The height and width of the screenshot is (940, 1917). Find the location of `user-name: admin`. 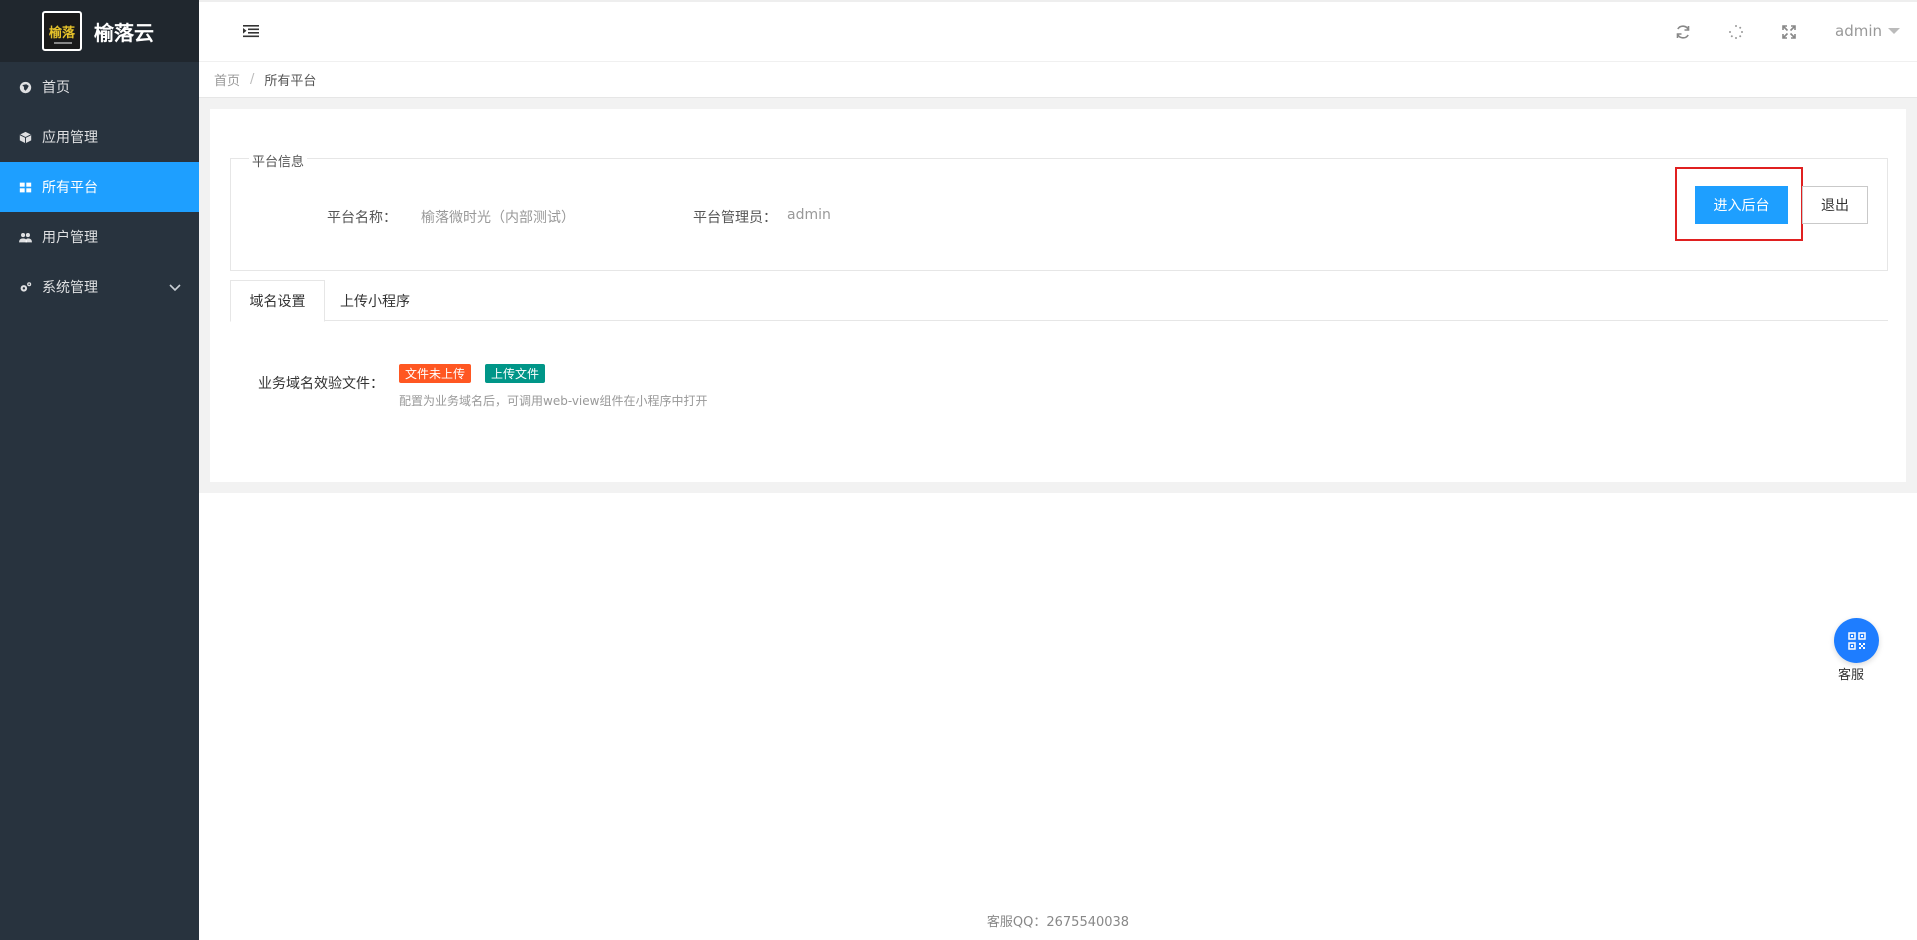

user-name: admin is located at coordinates (1858, 31).